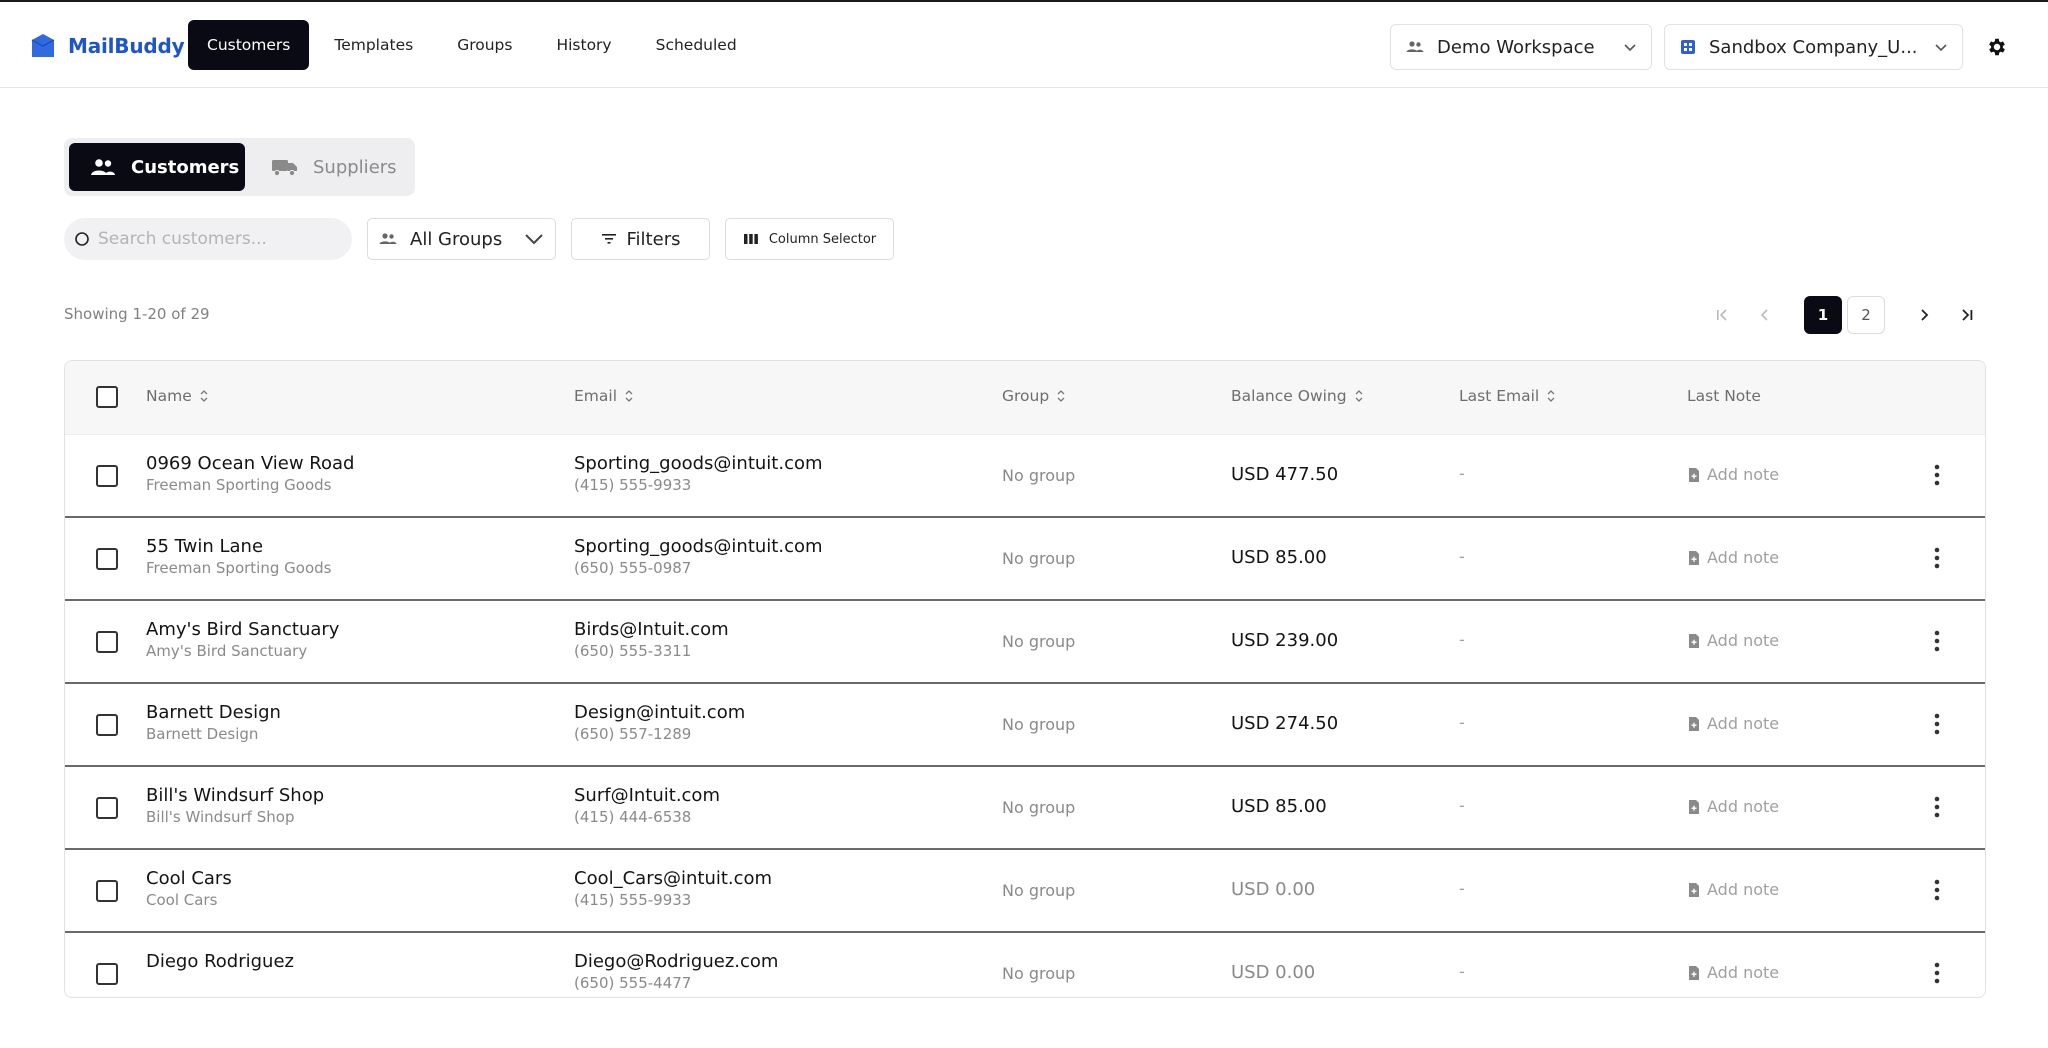 The height and width of the screenshot is (1048, 2048). I want to click on first-page-icon, so click(1722, 315).